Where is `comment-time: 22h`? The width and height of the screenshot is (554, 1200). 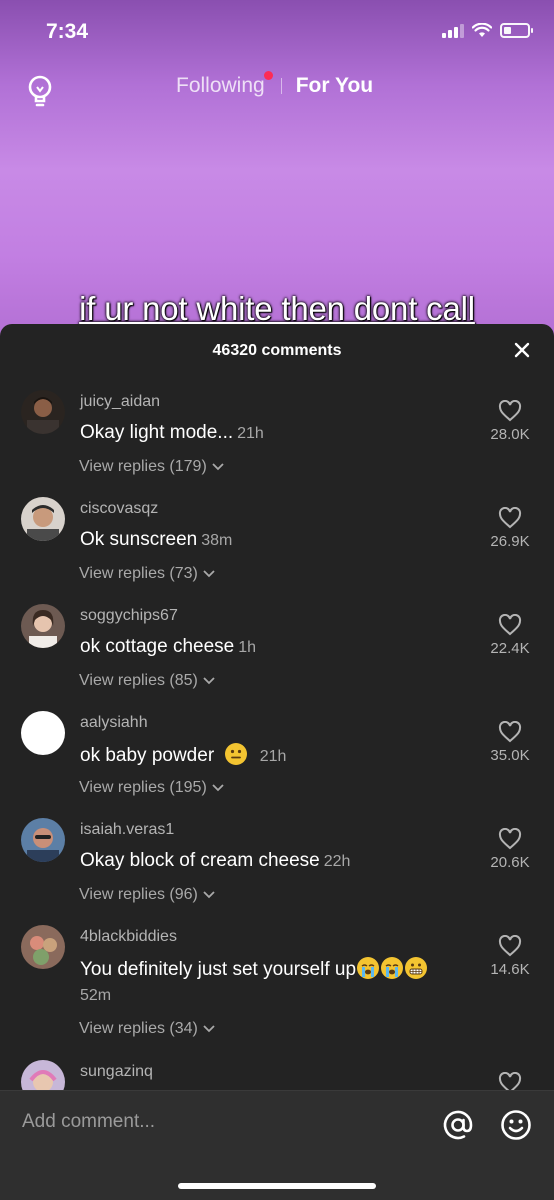 comment-time: 22h is located at coordinates (337, 861).